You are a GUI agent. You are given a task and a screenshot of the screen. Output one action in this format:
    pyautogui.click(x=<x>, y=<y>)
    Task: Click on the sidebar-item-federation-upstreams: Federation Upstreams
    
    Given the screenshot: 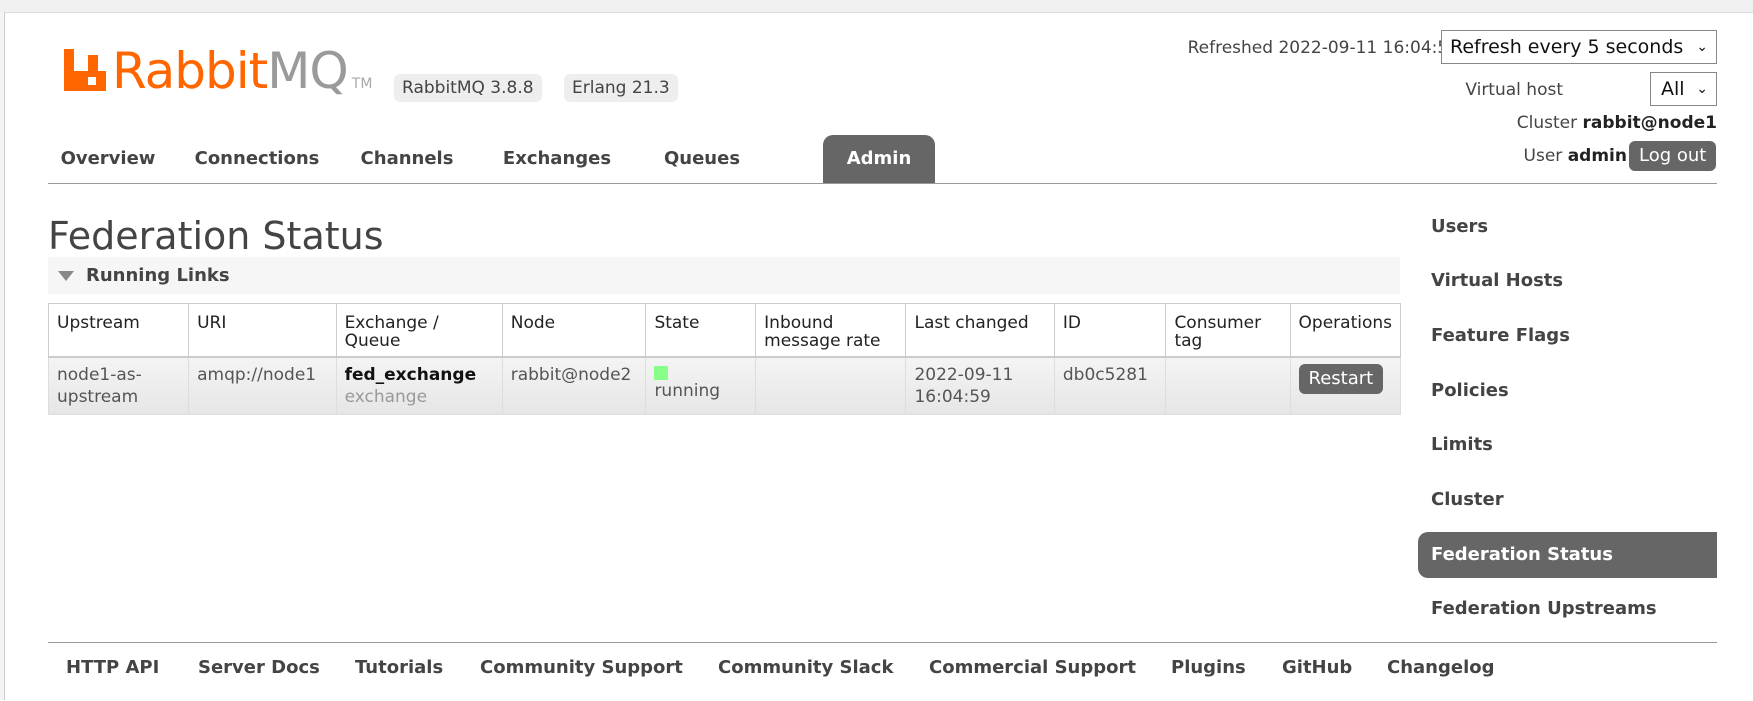 What is the action you would take?
    pyautogui.click(x=1567, y=609)
    